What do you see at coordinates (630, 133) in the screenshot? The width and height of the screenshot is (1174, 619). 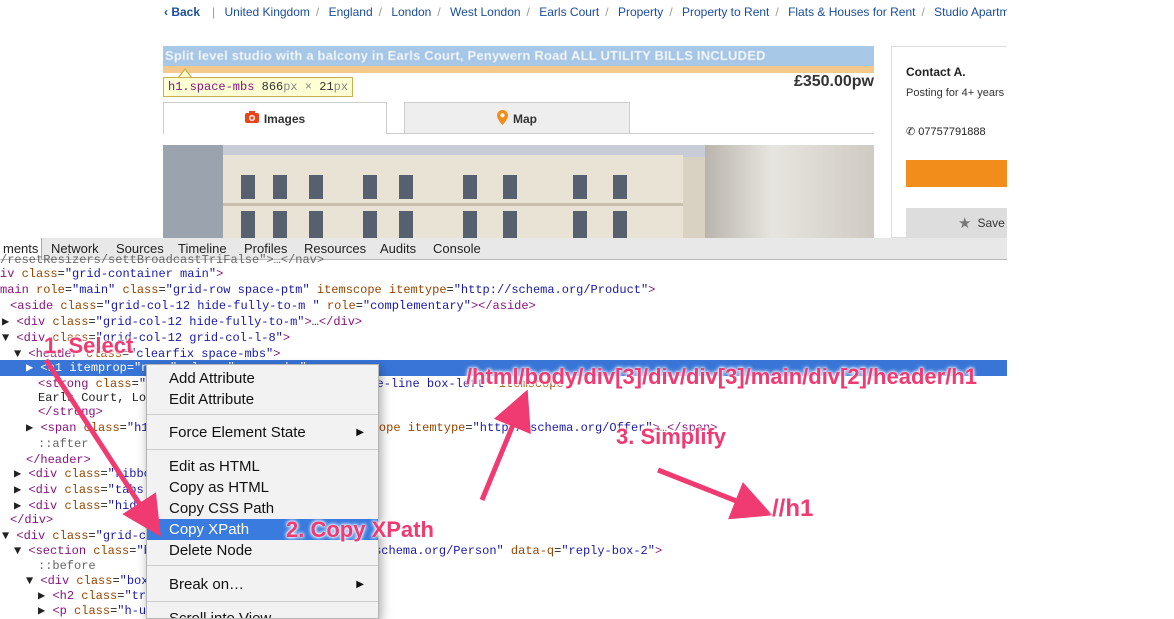 I see `tab-divider` at bounding box center [630, 133].